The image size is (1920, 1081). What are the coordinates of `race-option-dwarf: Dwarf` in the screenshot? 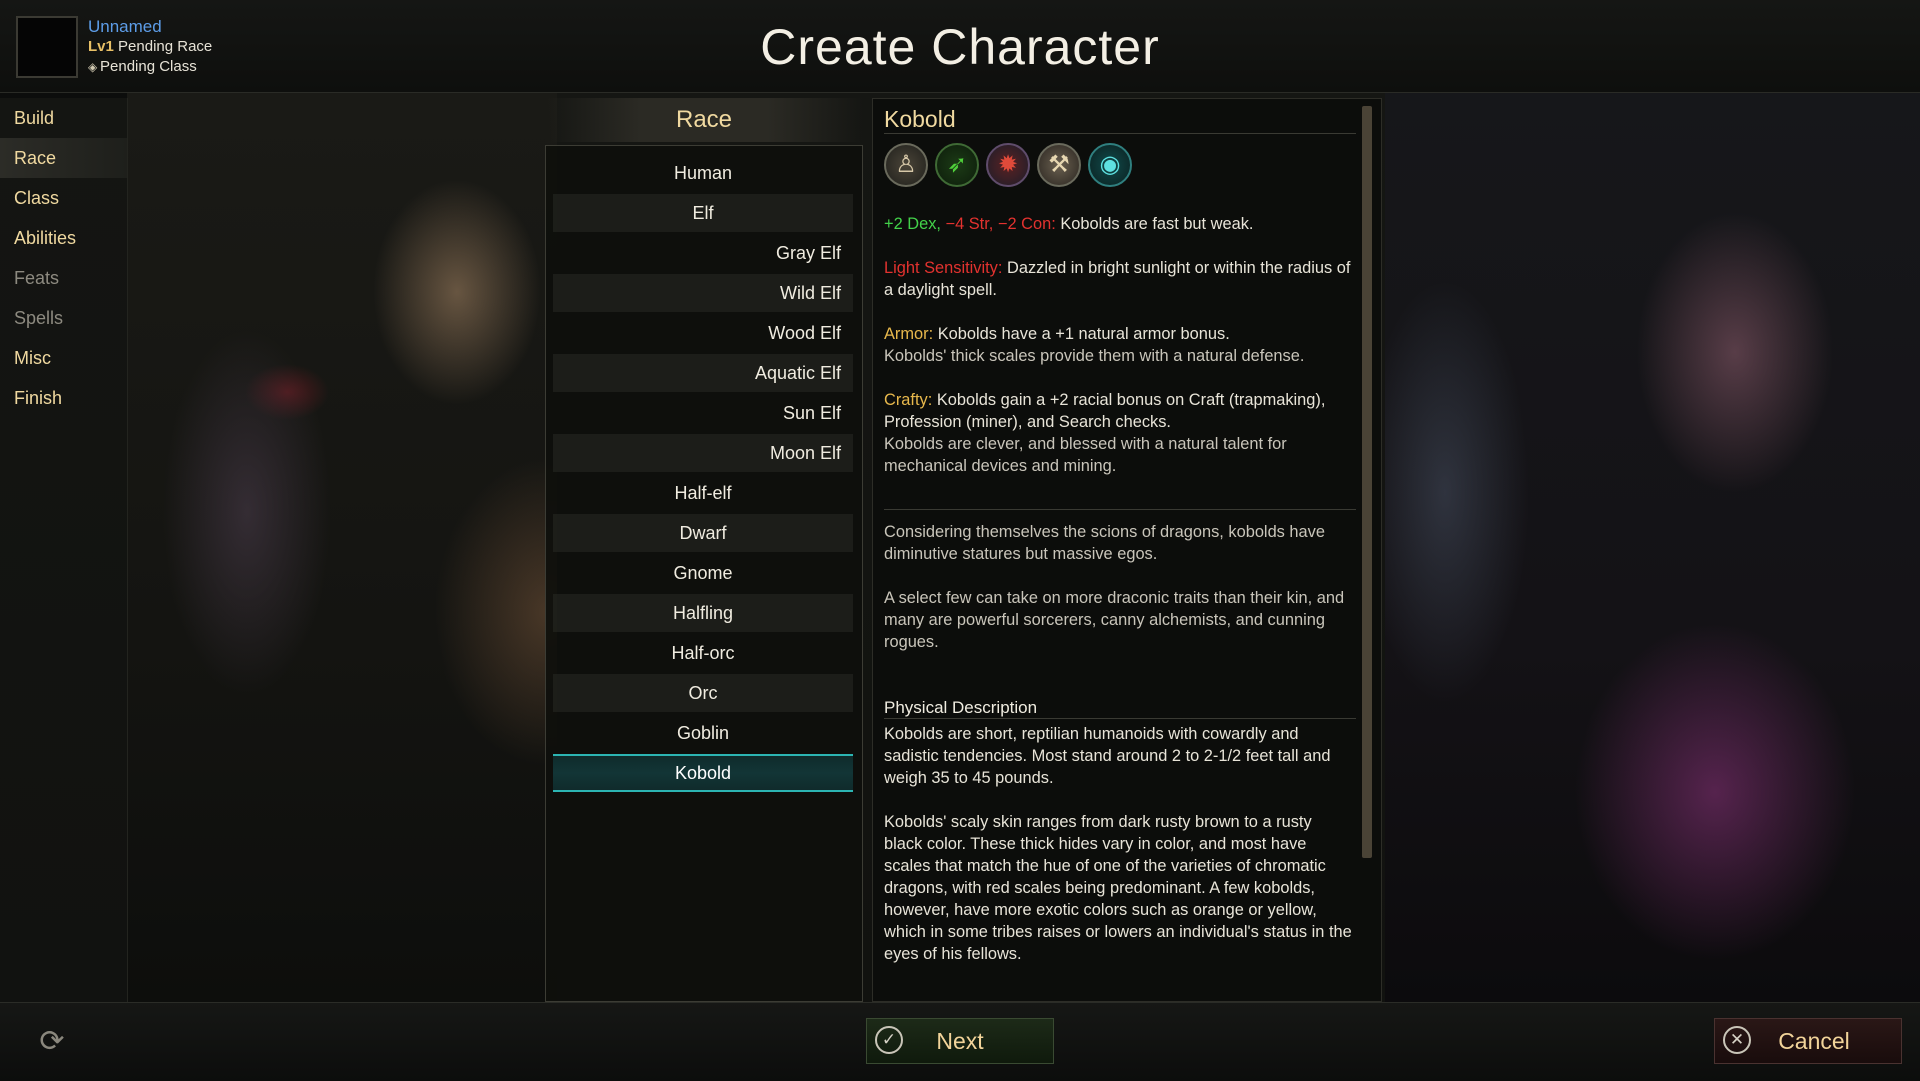 It's located at (703, 533).